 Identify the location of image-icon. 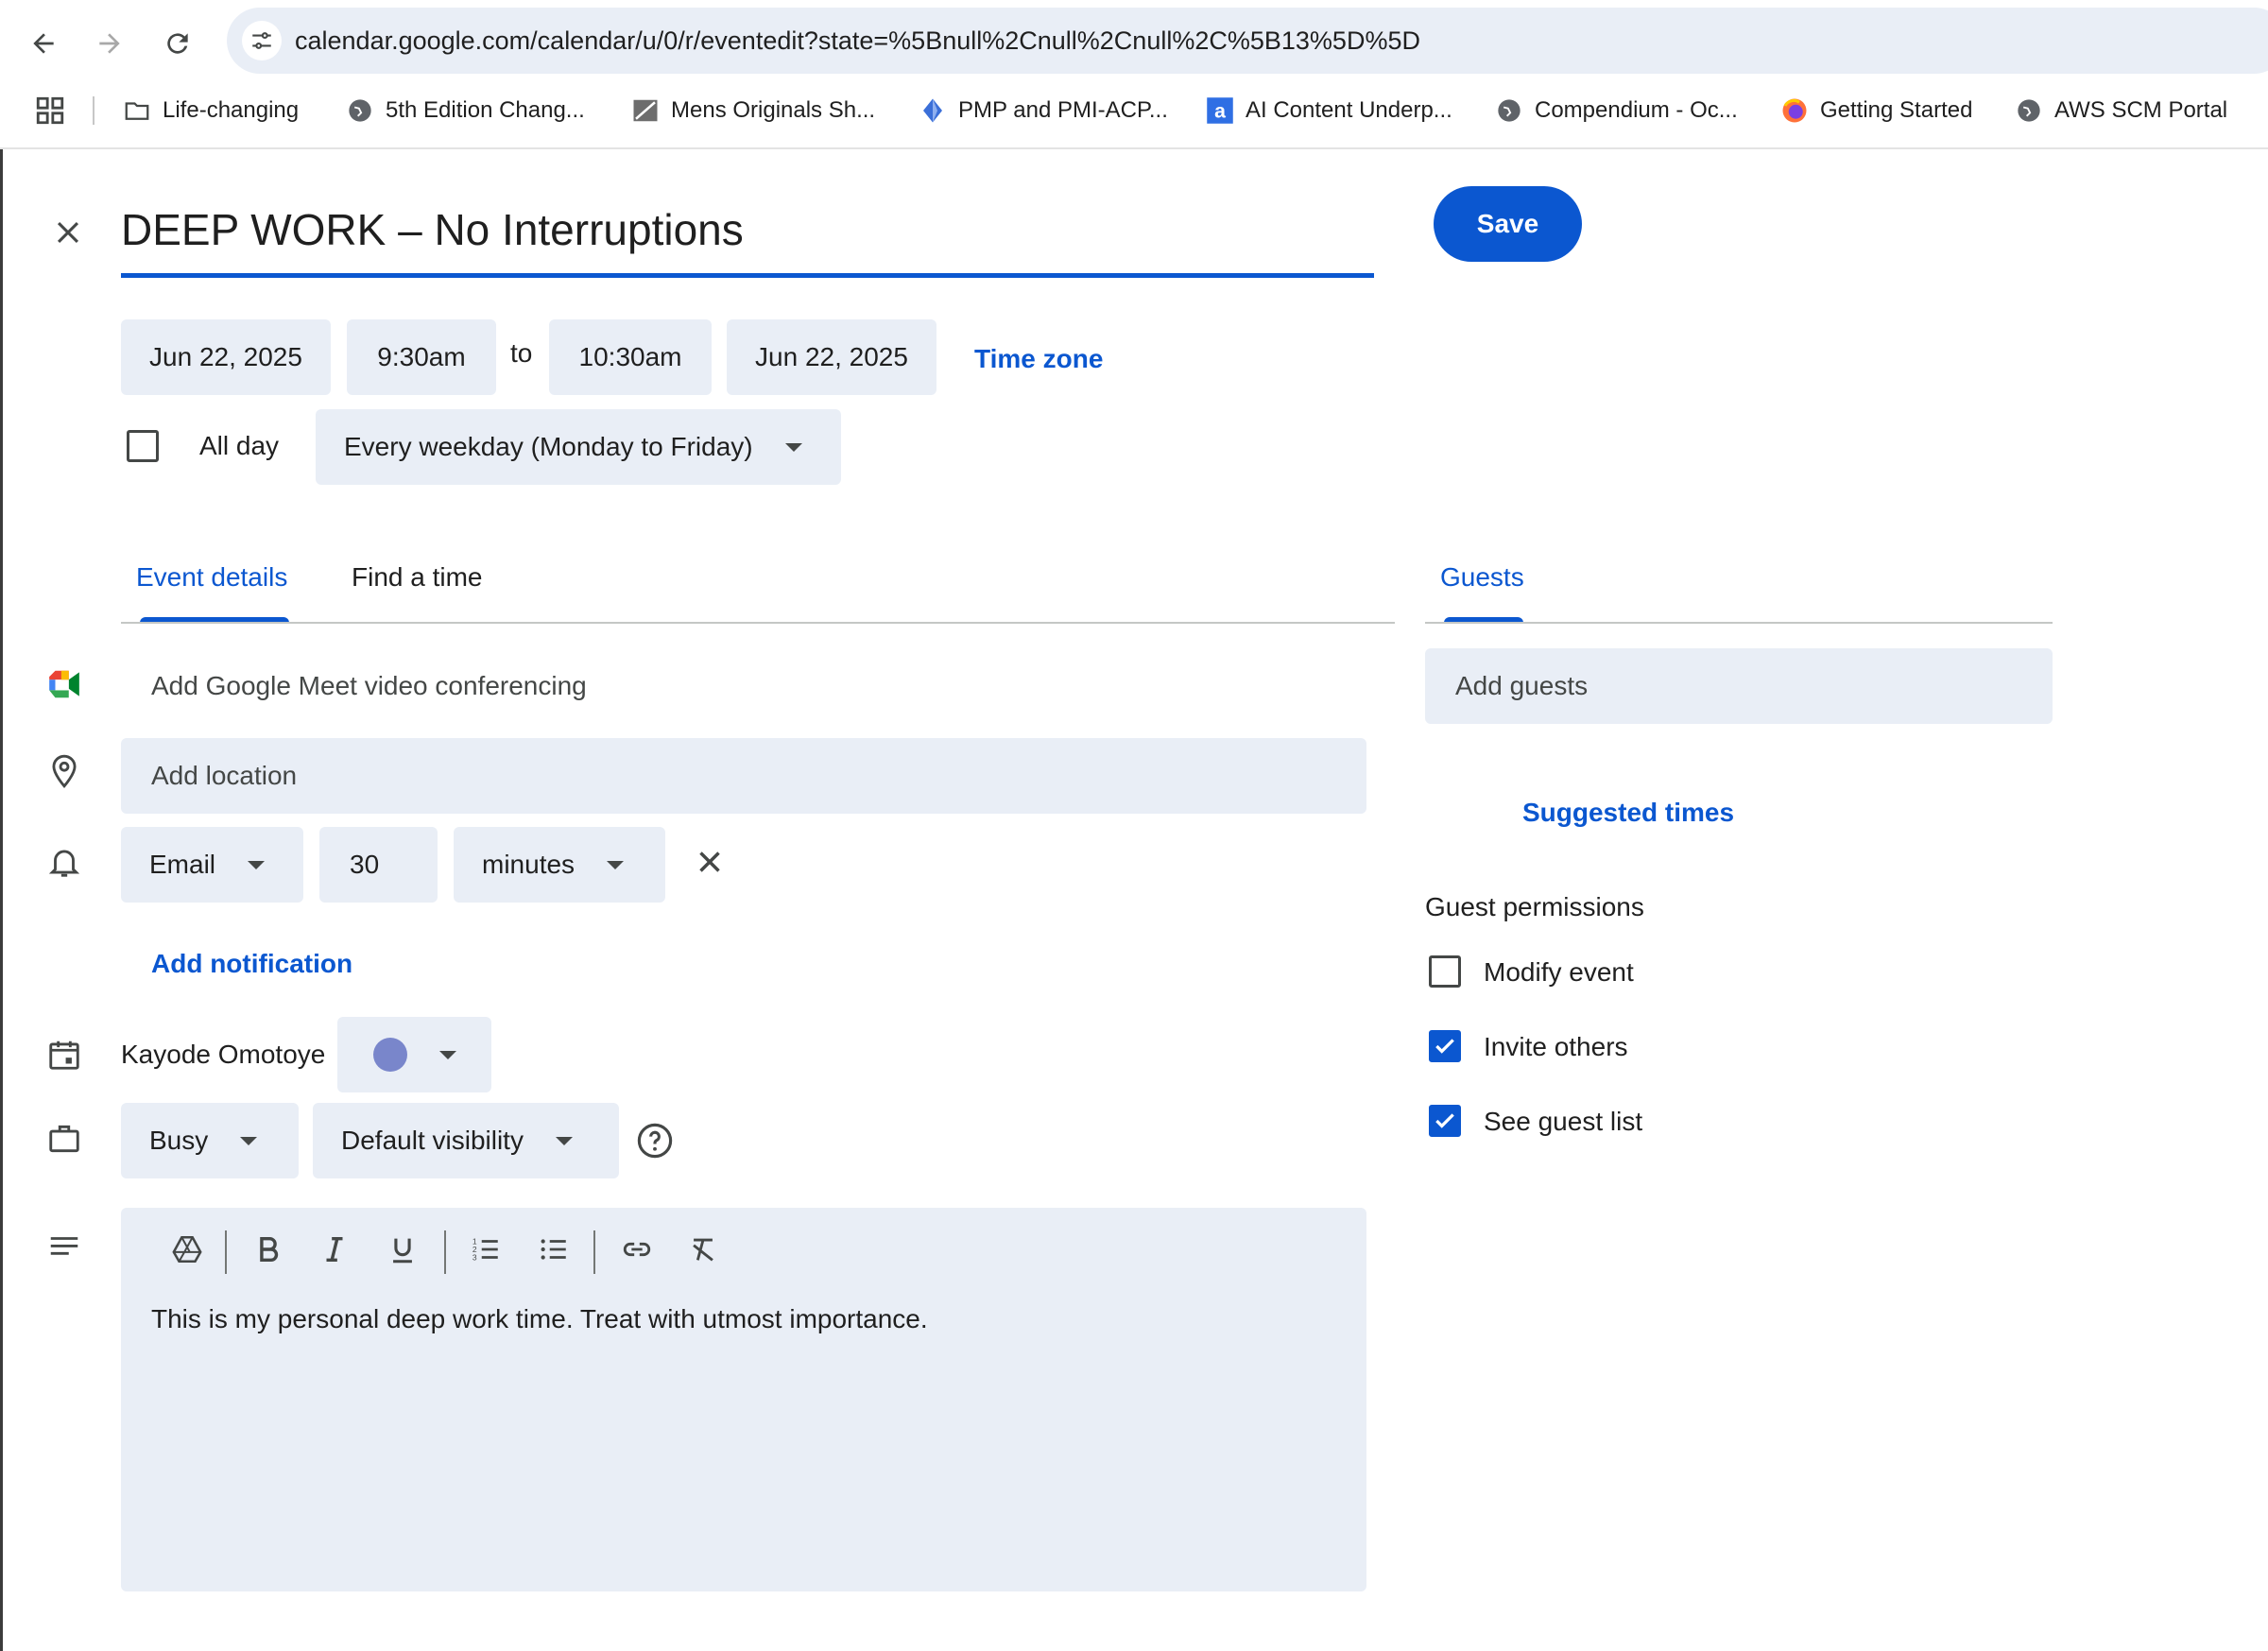
(645, 110).